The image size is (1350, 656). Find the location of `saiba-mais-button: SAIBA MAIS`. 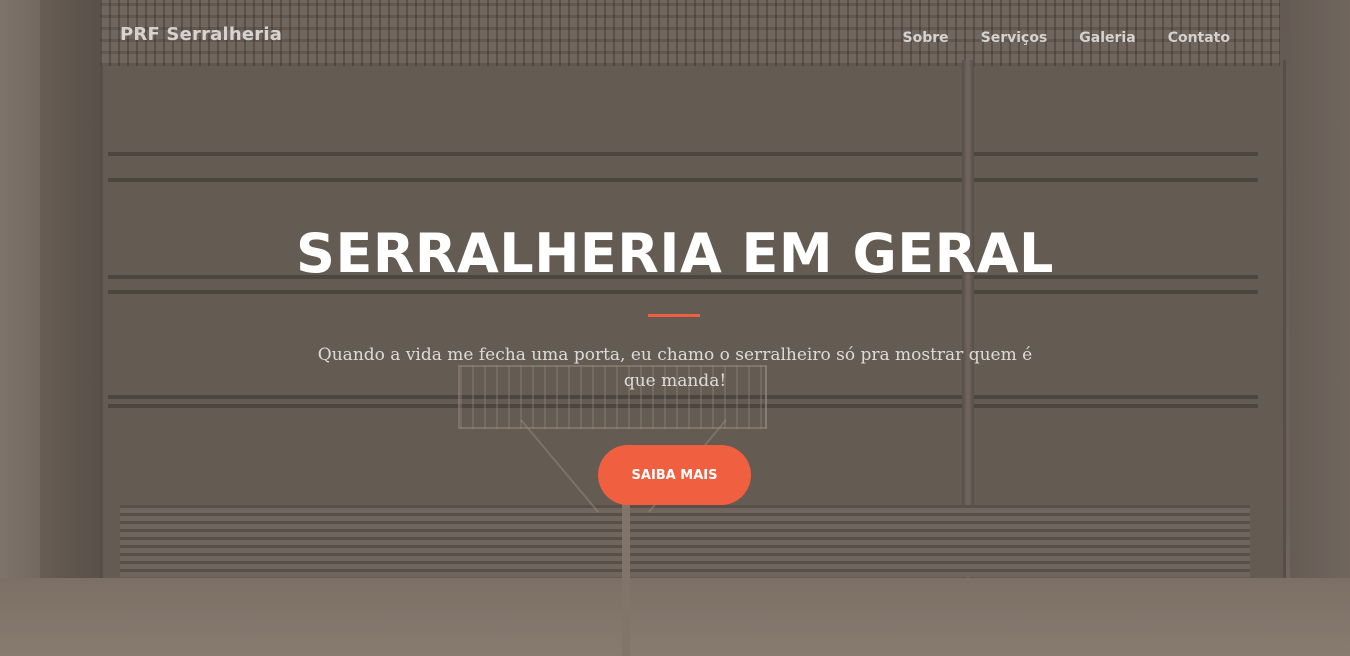

saiba-mais-button: SAIBA MAIS is located at coordinates (674, 475).